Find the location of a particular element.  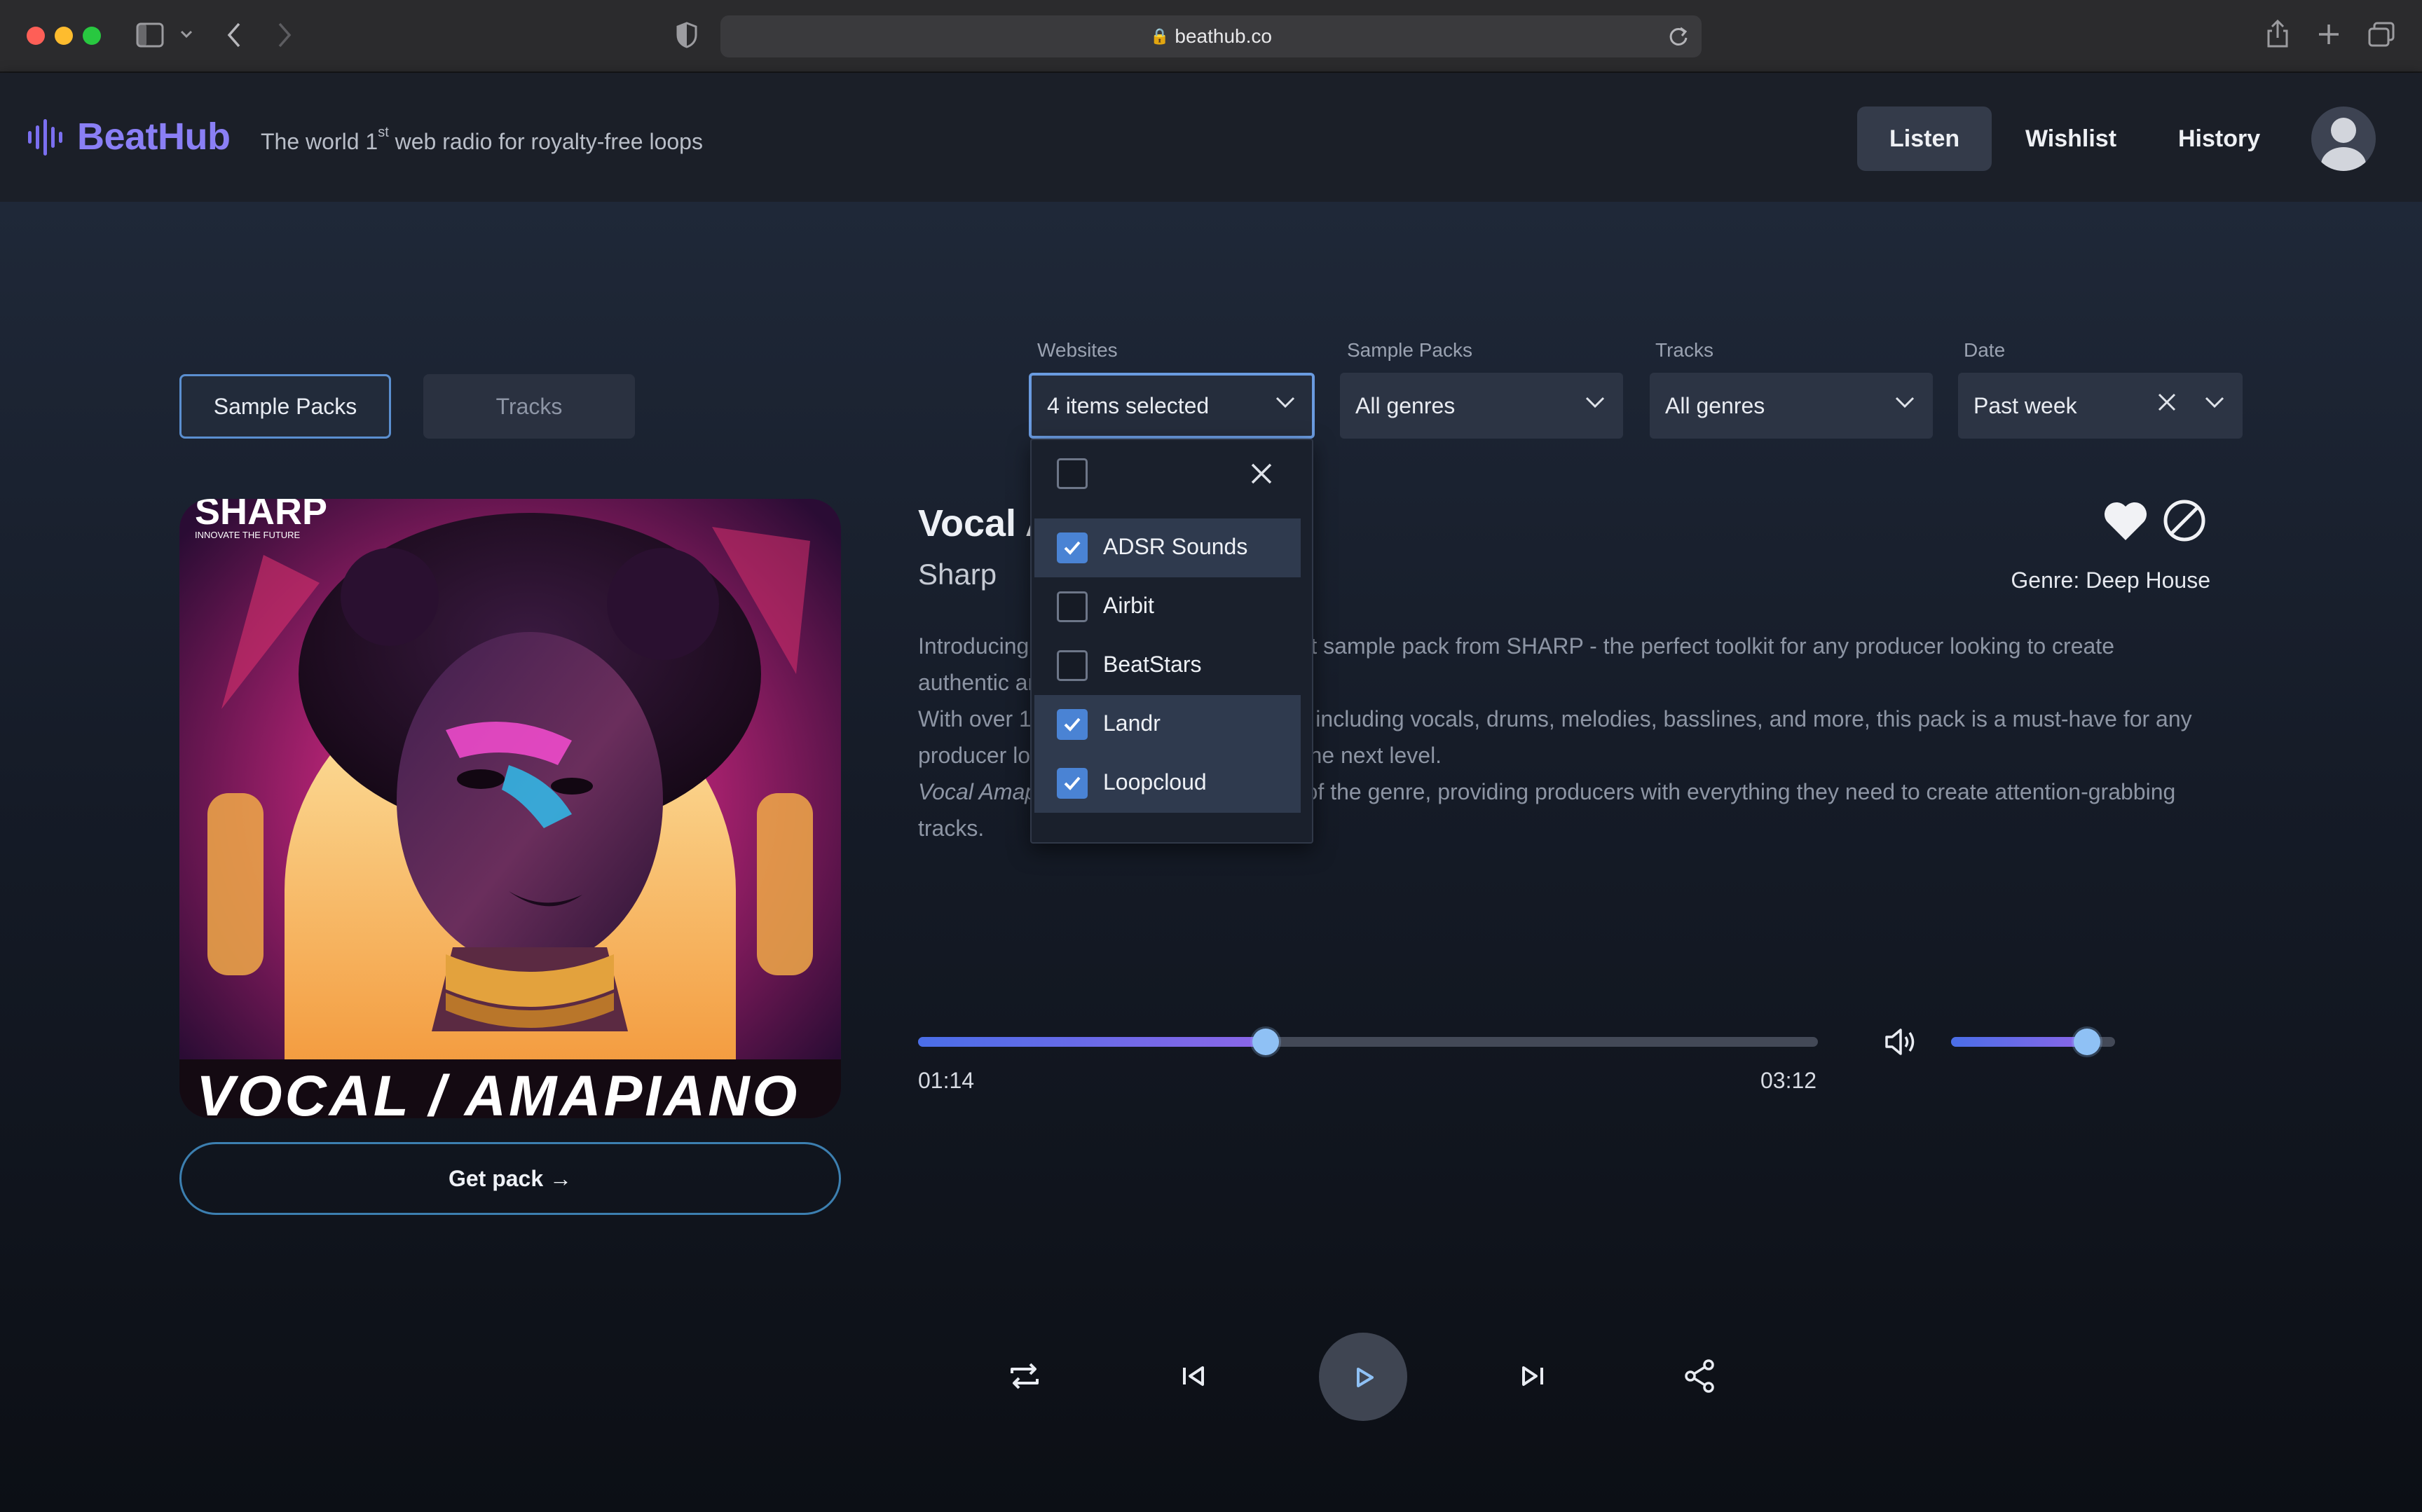

progress-bar is located at coordinates (1368, 1042).